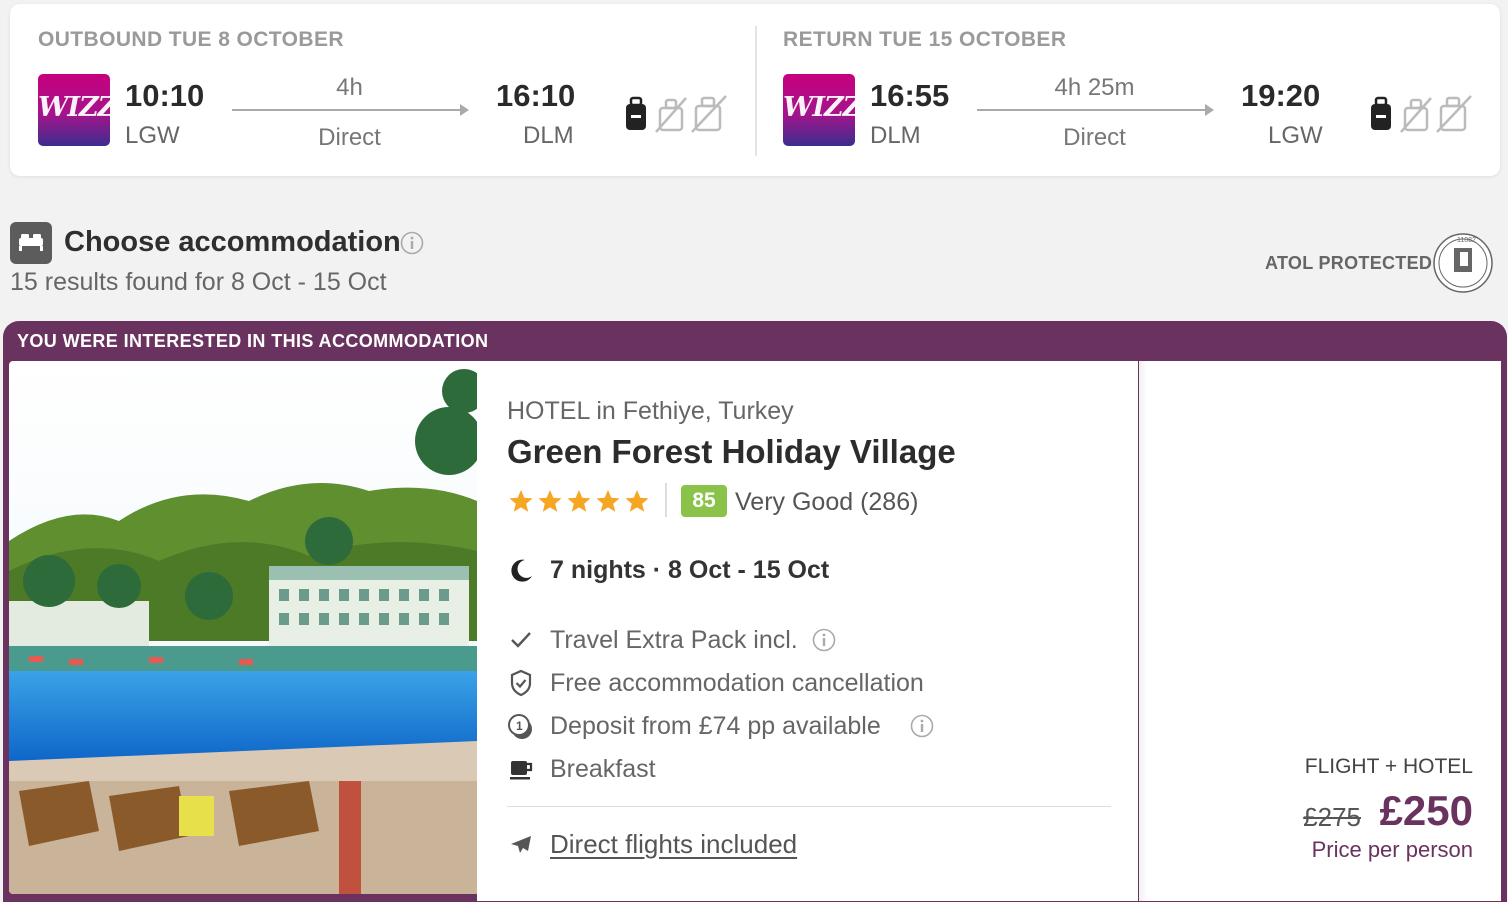 This screenshot has height=902, width=1508. Describe the element at coordinates (31, 243) in the screenshot. I see `bed-icon` at that location.